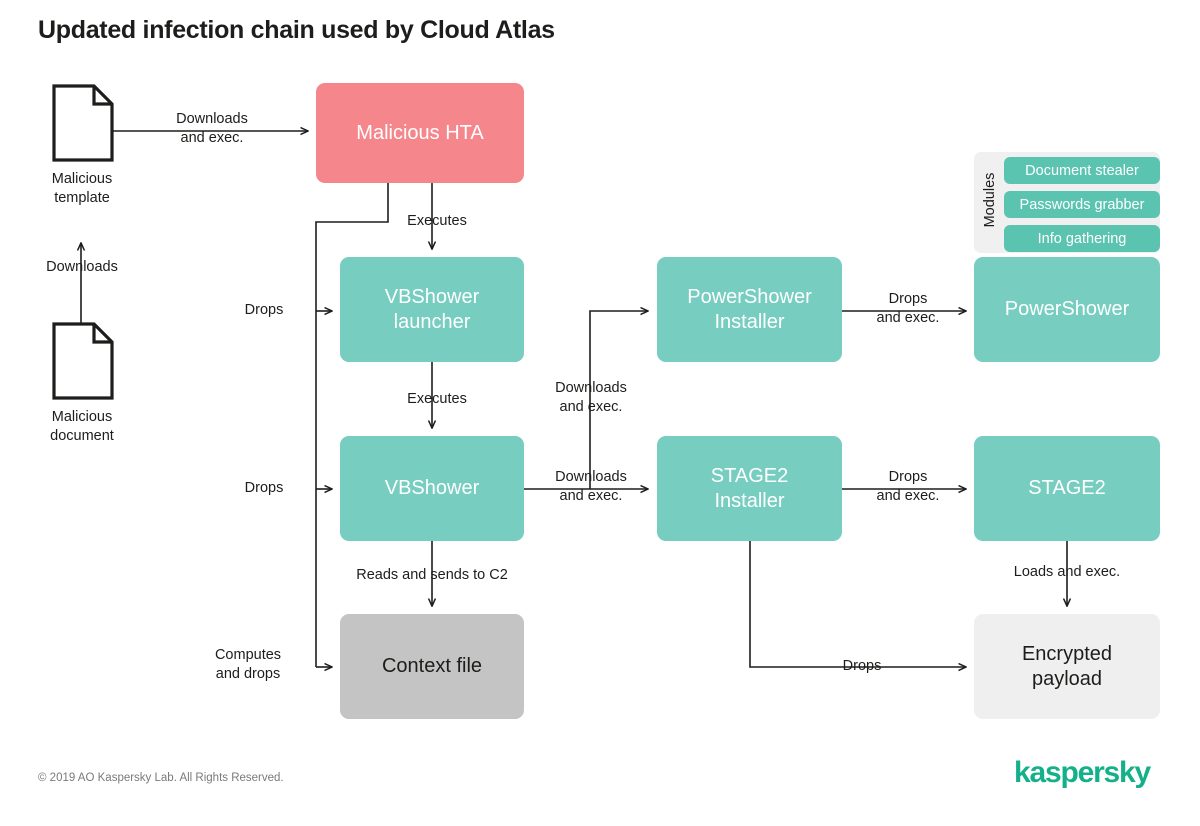 Image resolution: width=1200 pixels, height=826 pixels. What do you see at coordinates (437, 399) in the screenshot?
I see `edge-label-launcher-executes-vbshower: Executes` at bounding box center [437, 399].